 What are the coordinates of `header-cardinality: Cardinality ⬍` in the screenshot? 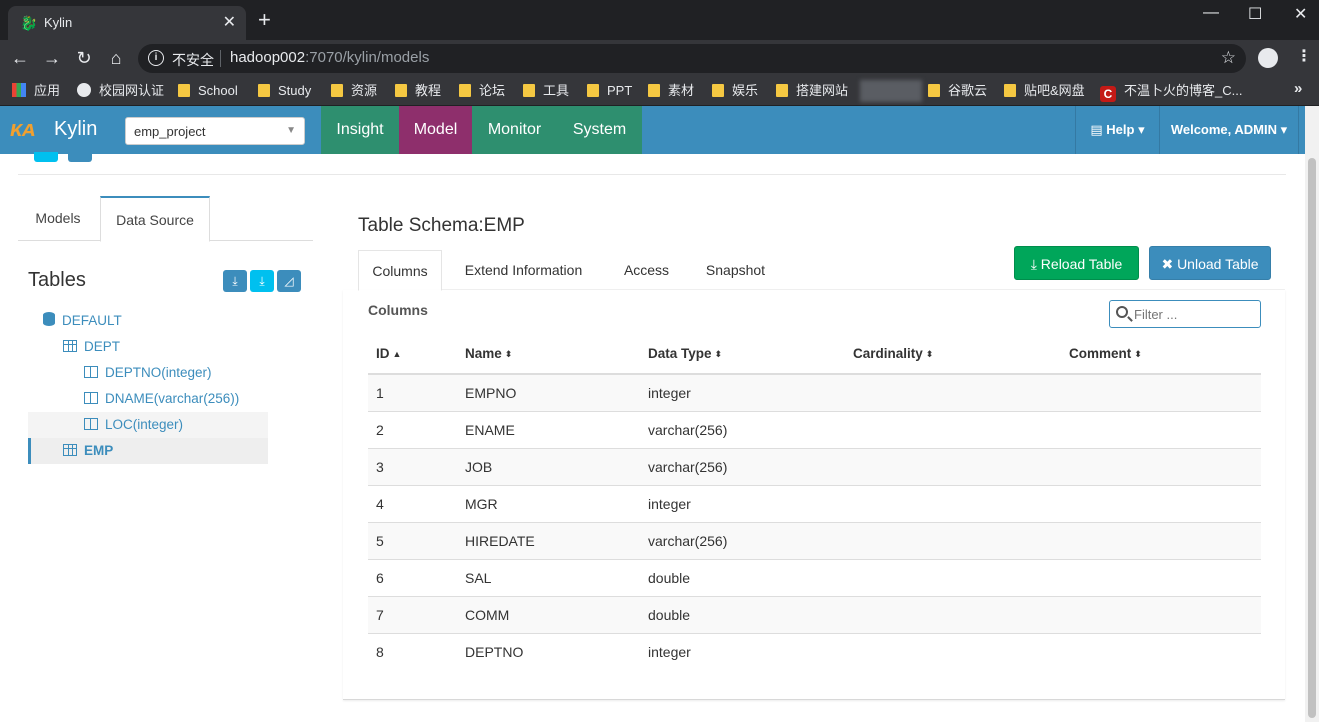 It's located at (893, 353).